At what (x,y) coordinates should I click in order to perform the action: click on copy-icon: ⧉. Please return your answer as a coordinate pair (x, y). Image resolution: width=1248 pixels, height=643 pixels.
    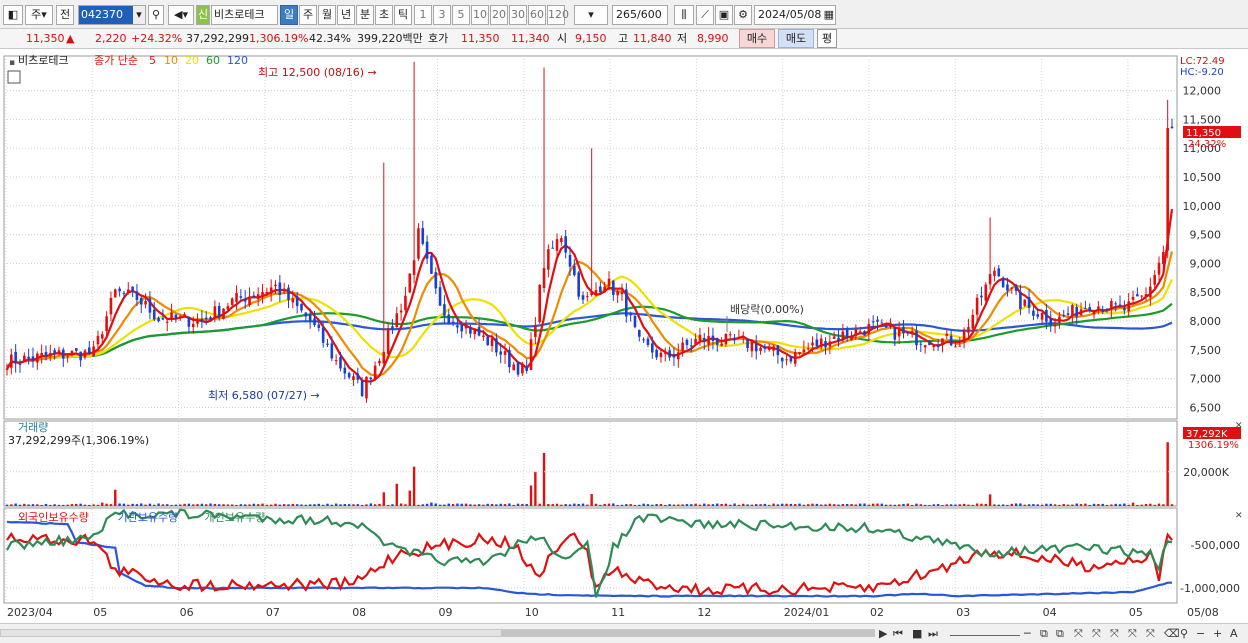
    Looking at the image, I should click on (1060, 634).